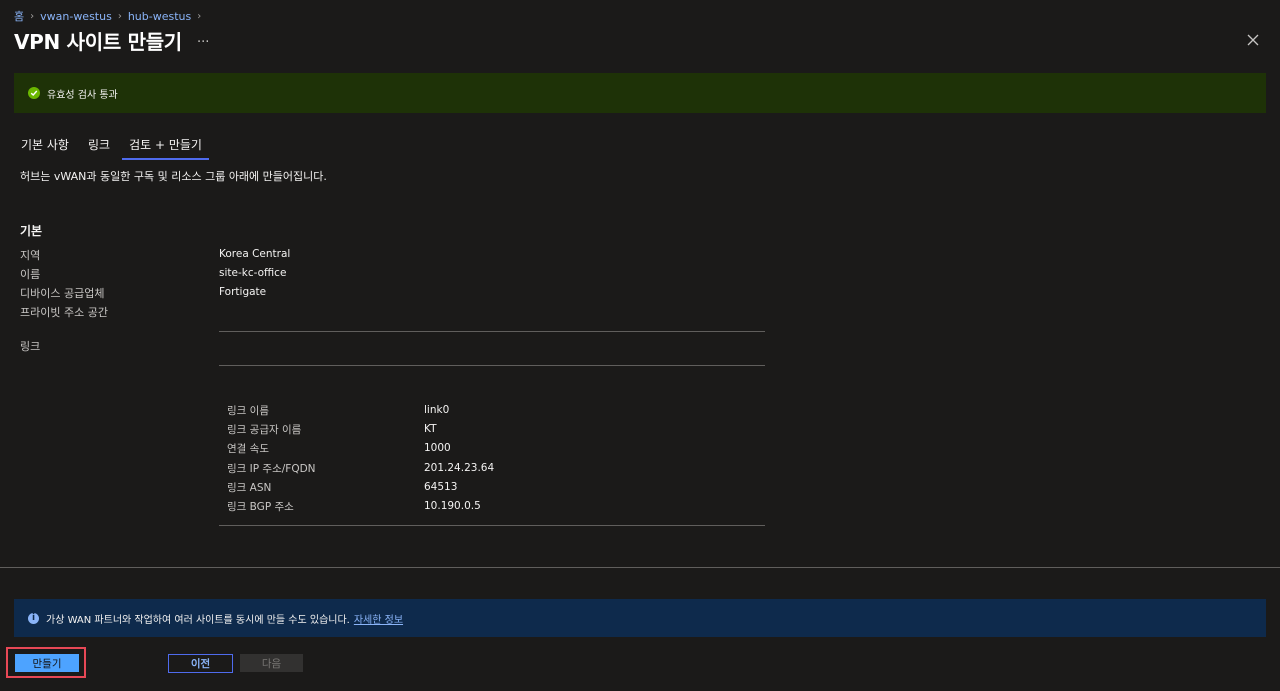  What do you see at coordinates (260, 507) in the screenshot?
I see `link-bgp-label: 링크 BGP 주소` at bounding box center [260, 507].